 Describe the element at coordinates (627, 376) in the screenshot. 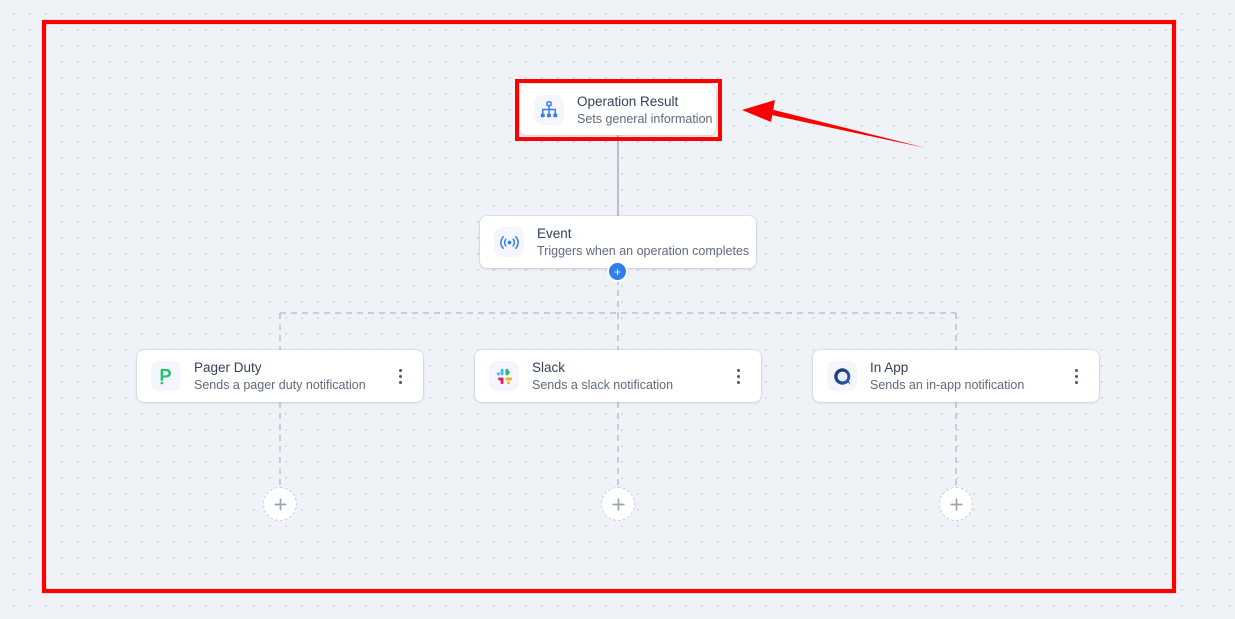

I see `node-text-block: Slack Sends a slack notification` at that location.